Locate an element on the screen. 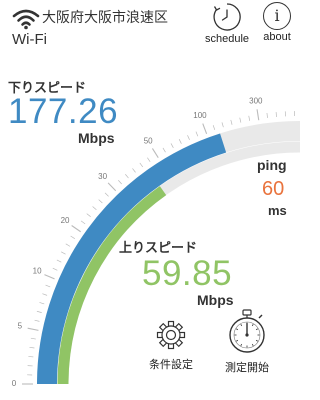  conditions-label: 条件設定 is located at coordinates (171, 364).